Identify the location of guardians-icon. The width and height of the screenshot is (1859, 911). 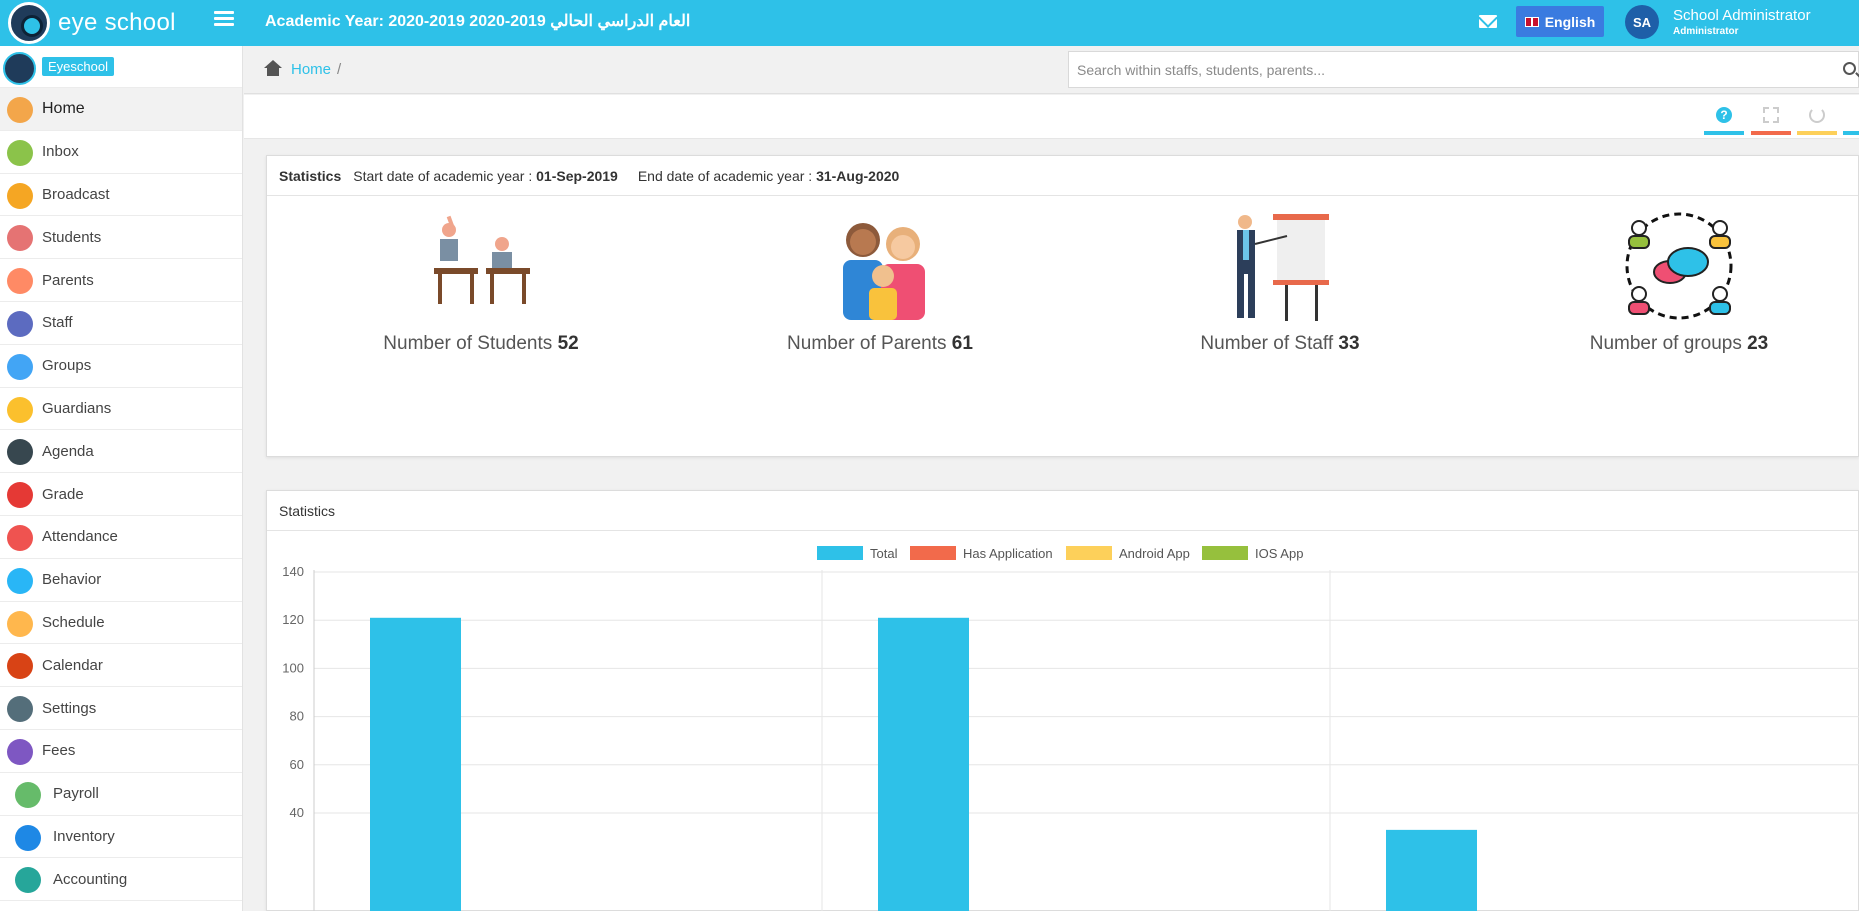
(20, 409).